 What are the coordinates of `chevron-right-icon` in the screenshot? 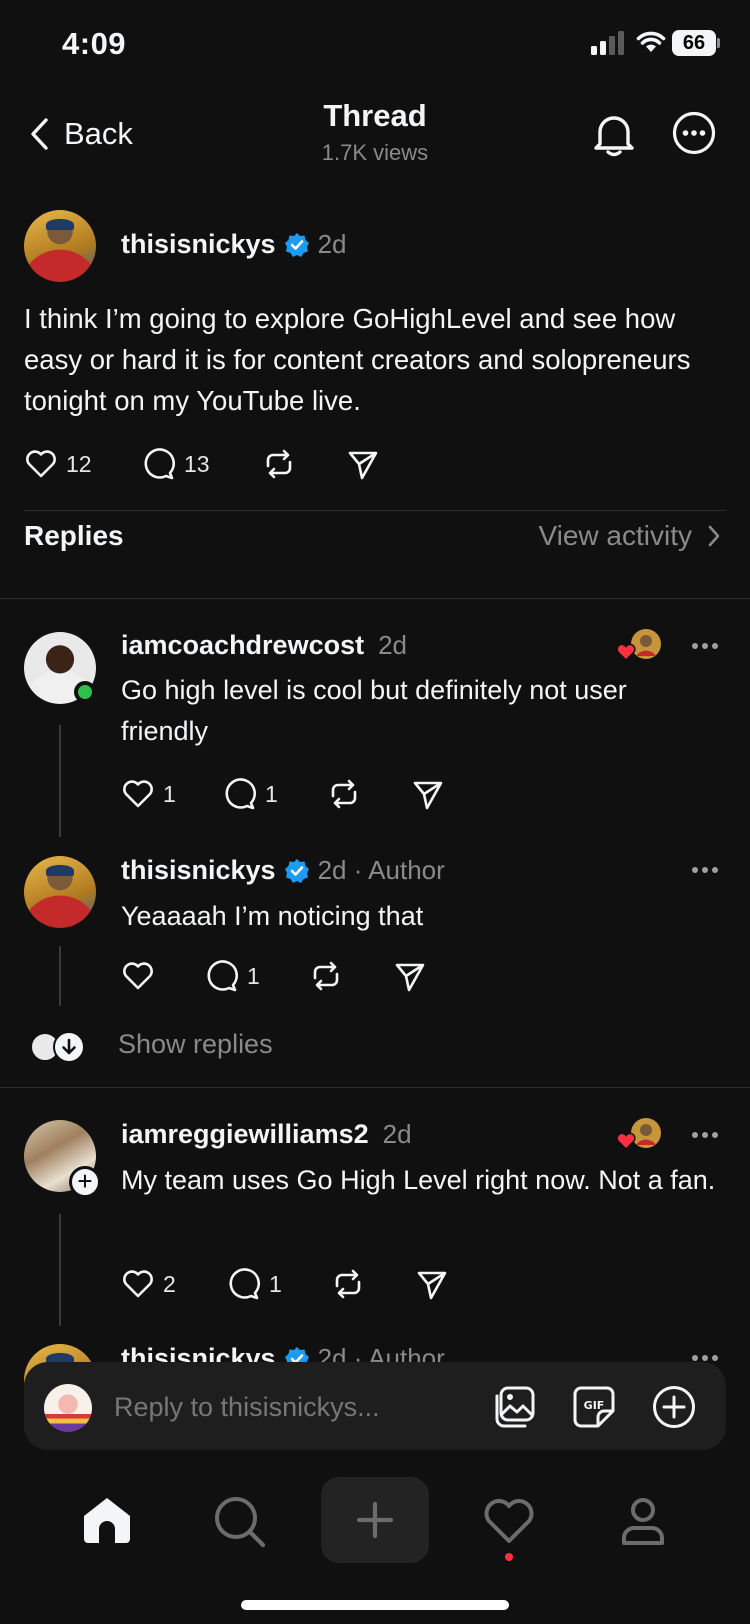 It's located at (714, 536).